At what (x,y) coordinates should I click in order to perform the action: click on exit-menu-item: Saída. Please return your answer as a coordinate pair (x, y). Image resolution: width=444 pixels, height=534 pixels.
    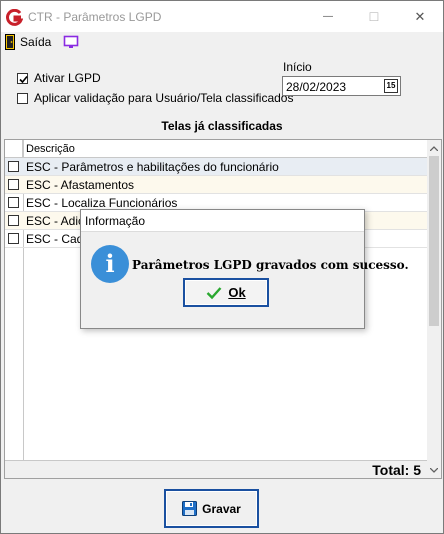
    Looking at the image, I should click on (35, 42).